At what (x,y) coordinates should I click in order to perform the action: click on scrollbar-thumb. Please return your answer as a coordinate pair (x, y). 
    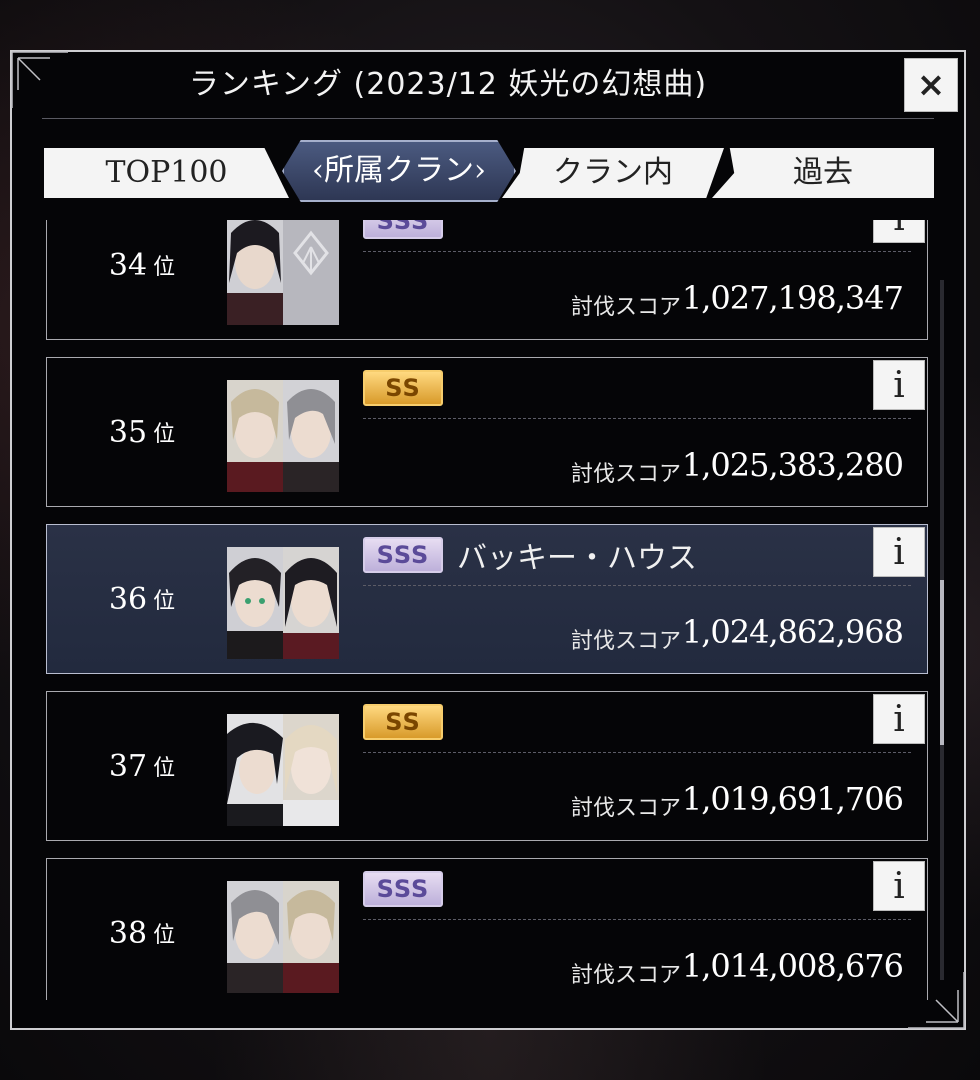
    Looking at the image, I should click on (942, 662).